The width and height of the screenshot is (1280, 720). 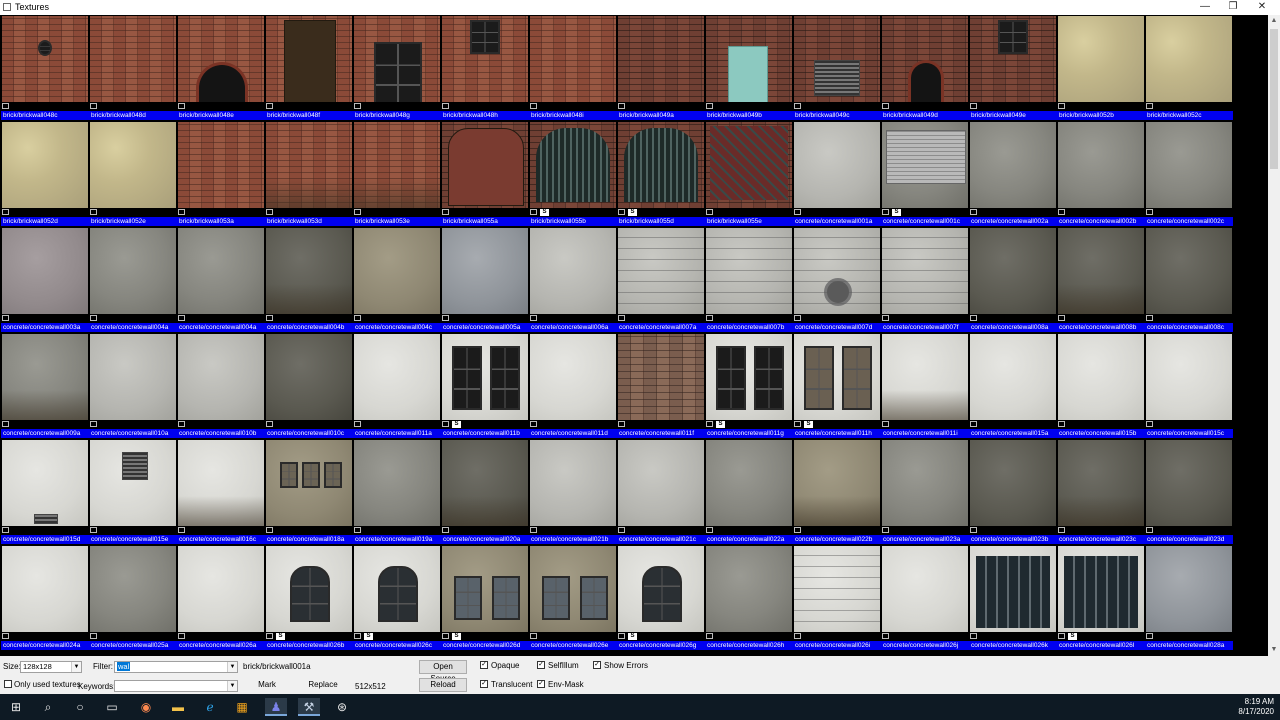 What do you see at coordinates (309, 280) in the screenshot?
I see `texture-tile: concrete/concretewall004b` at bounding box center [309, 280].